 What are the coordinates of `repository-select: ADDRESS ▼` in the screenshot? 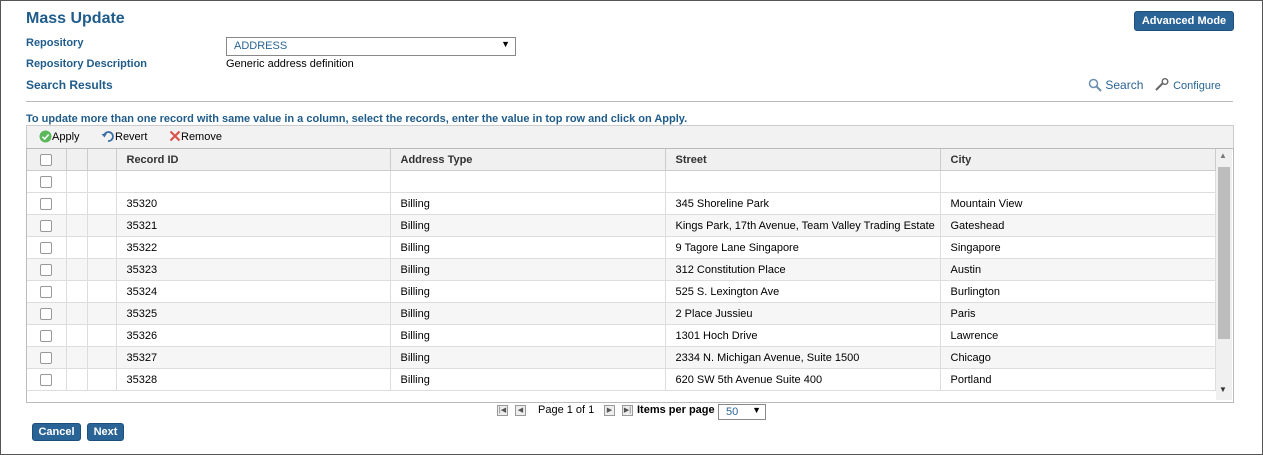 It's located at (371, 46).